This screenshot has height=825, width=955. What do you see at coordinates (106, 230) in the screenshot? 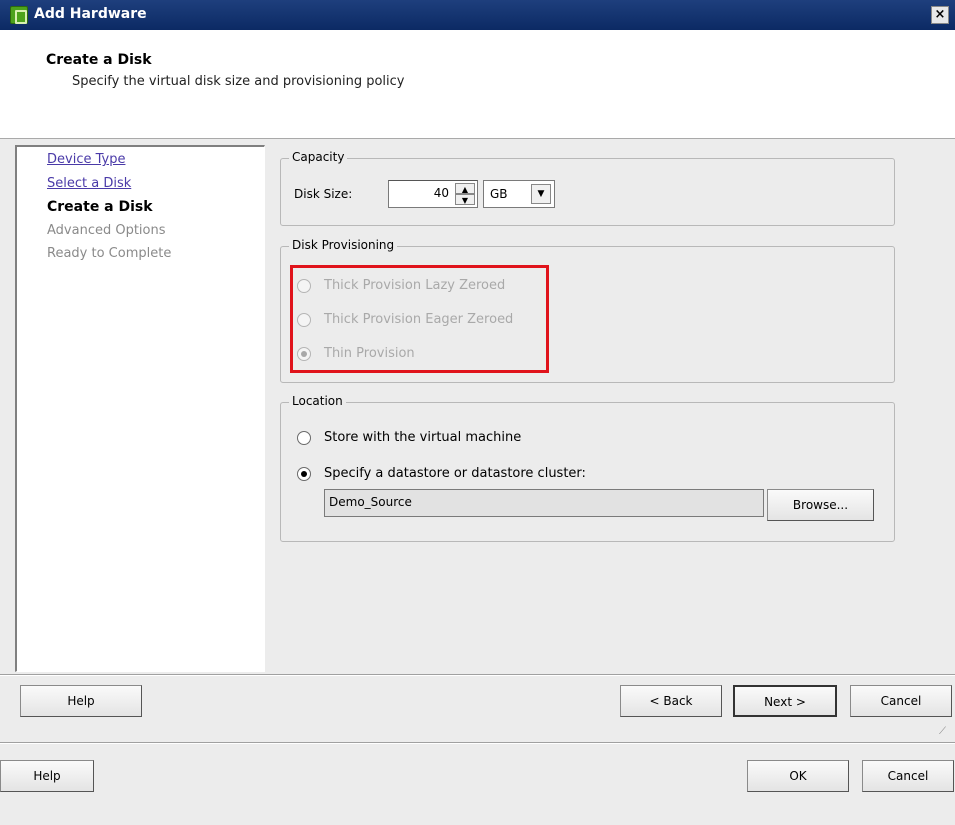
I see `step-advanced-options: Advanced Options` at bounding box center [106, 230].